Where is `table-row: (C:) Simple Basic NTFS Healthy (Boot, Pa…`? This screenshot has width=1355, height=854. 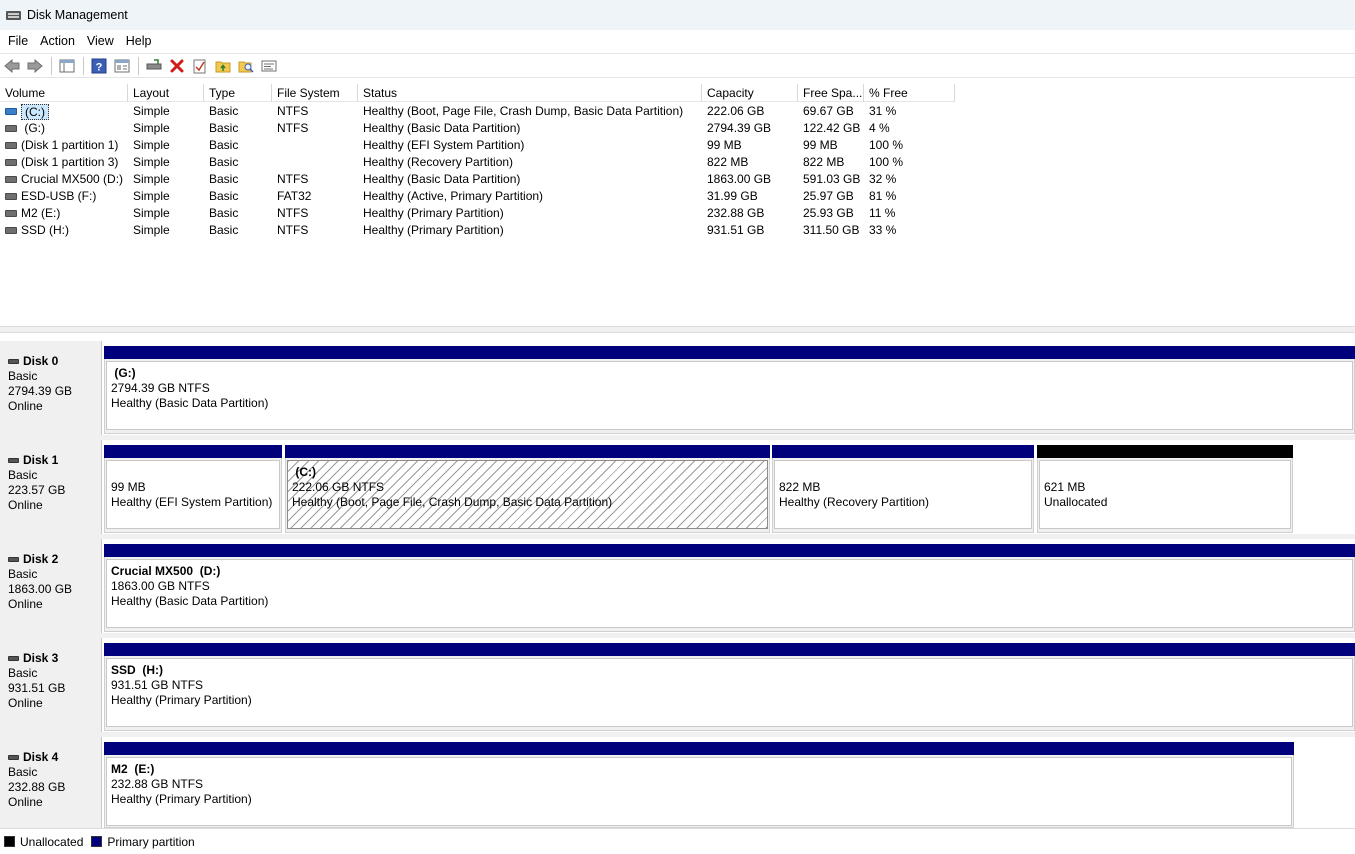
table-row: (C:) Simple Basic NTFS Healthy (Boot, Pa… is located at coordinates (677, 111).